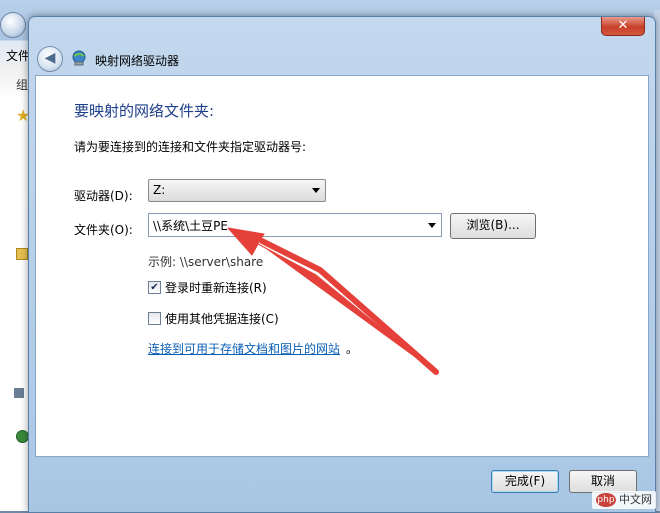 The height and width of the screenshot is (513, 660). What do you see at coordinates (606, 500) in the screenshot?
I see `php-logo-icon: php` at bounding box center [606, 500].